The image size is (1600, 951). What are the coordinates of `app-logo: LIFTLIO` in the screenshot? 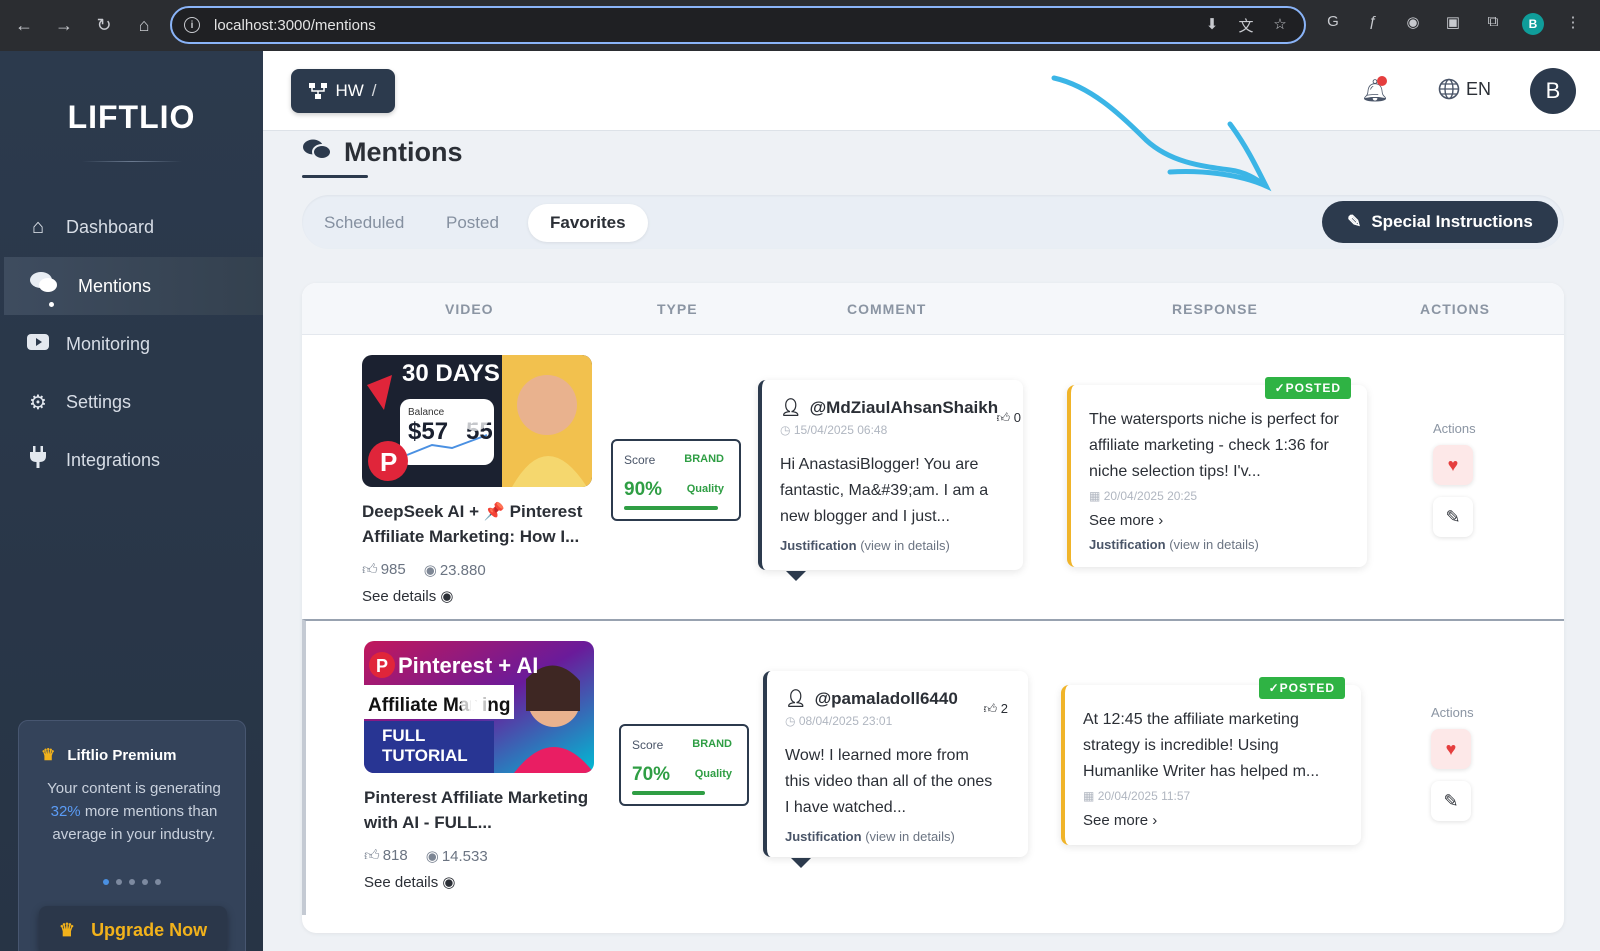 It's located at (131, 117).